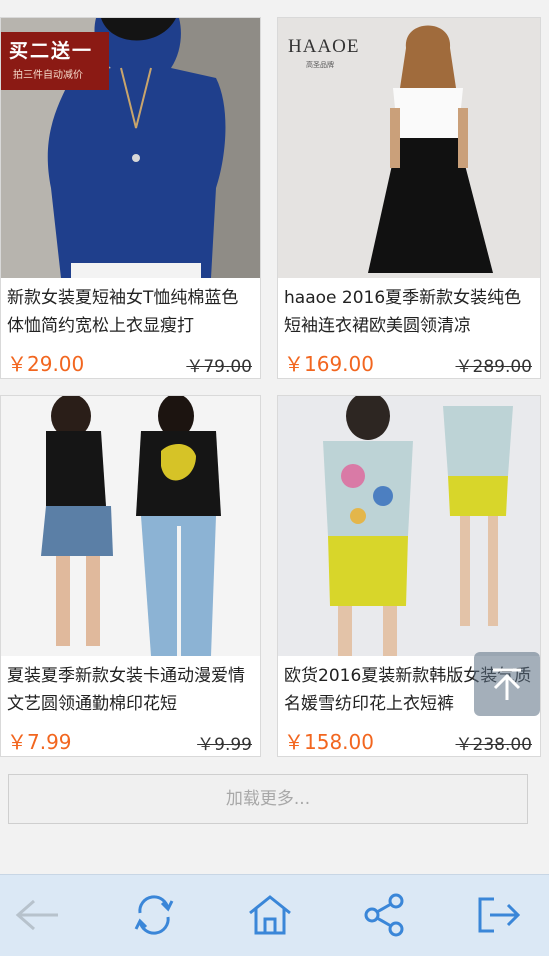  I want to click on home-icon, so click(270, 915).